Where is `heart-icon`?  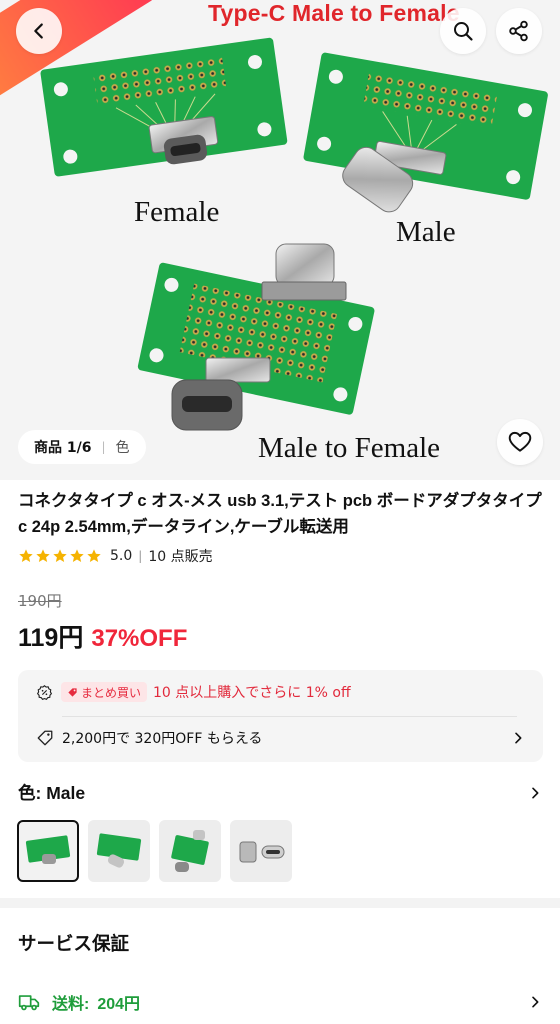
heart-icon is located at coordinates (520, 441).